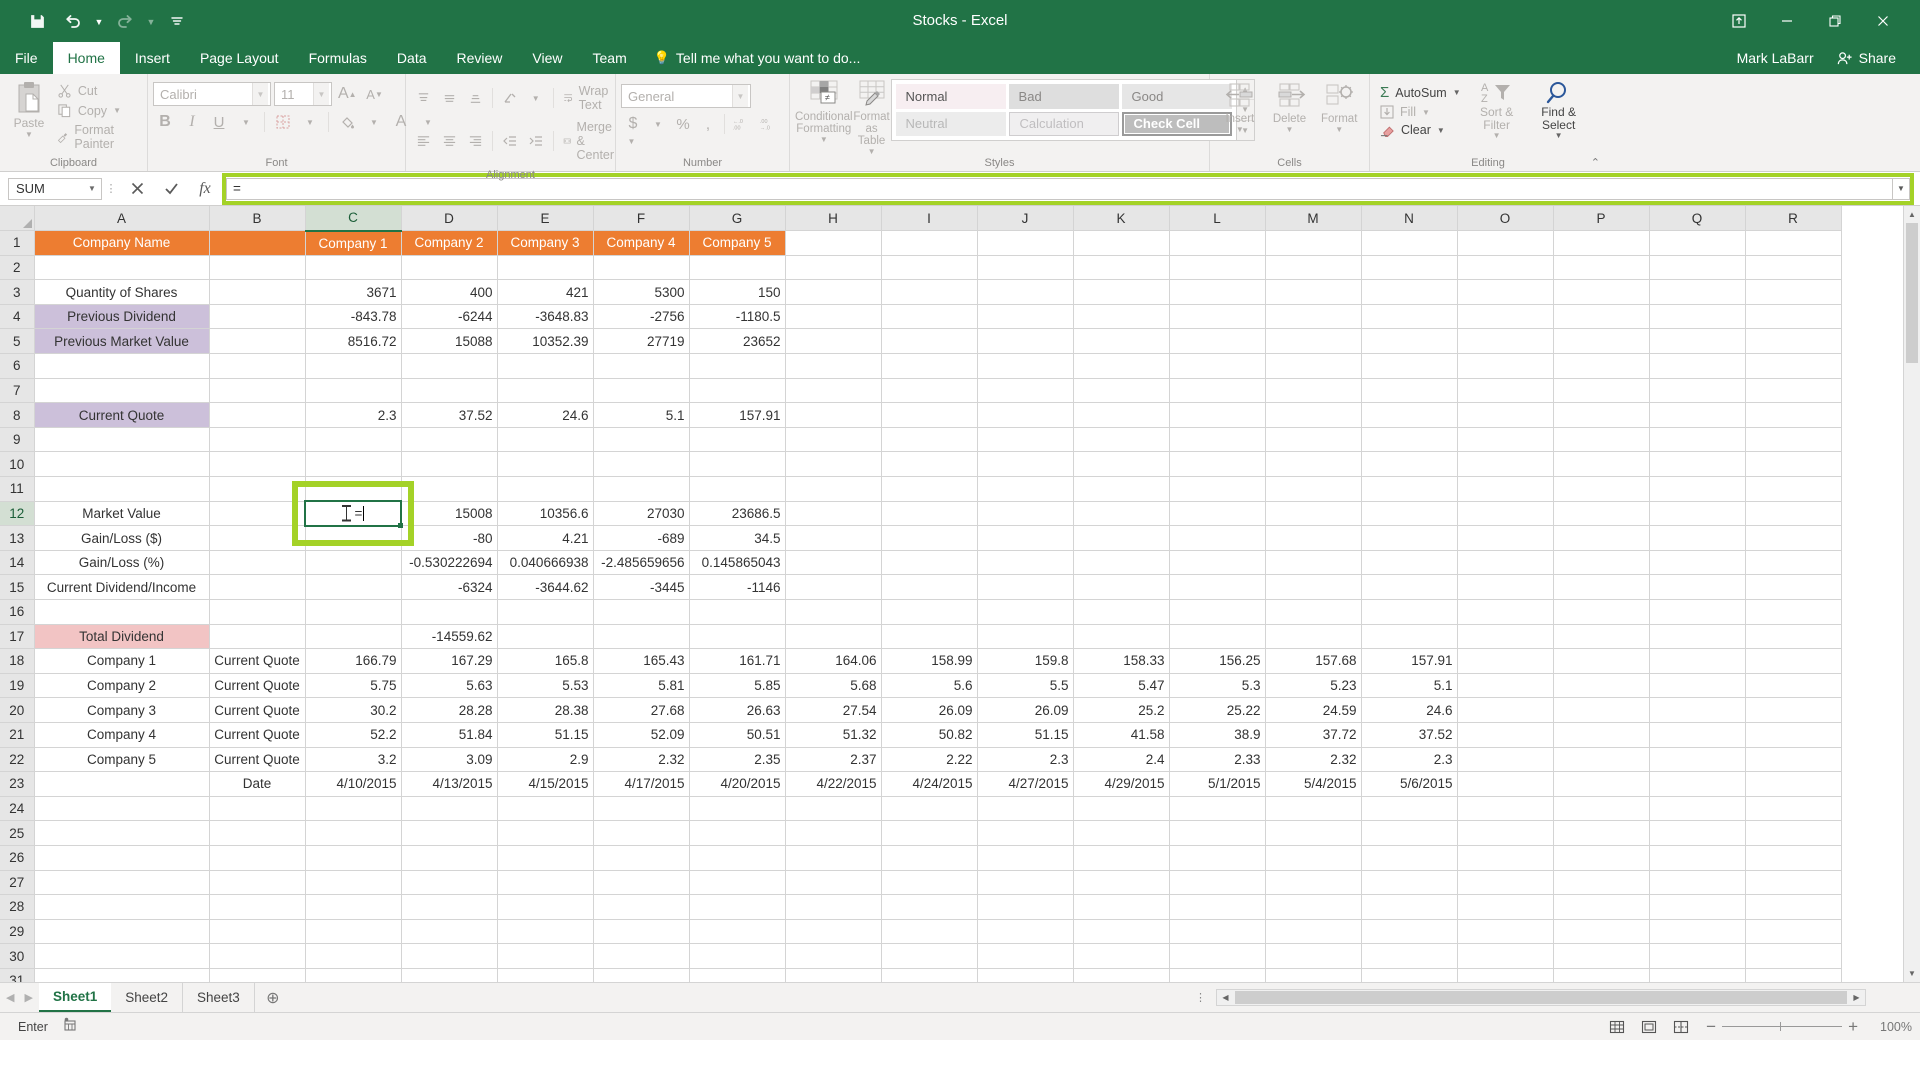  I want to click on cell-D6, so click(449, 366).